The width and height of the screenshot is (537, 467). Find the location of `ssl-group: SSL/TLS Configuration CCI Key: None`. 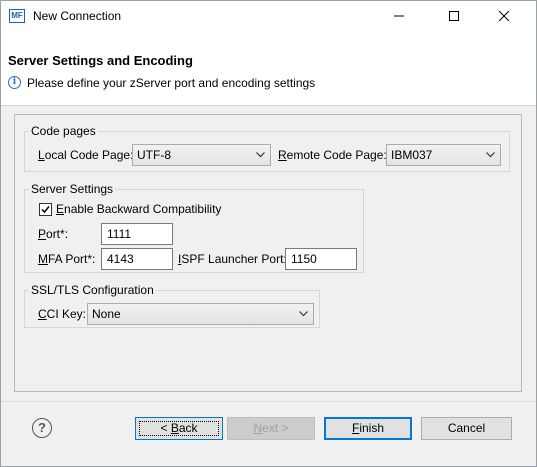

ssl-group: SSL/TLS Configuration CCI Key: None is located at coordinates (172, 305).